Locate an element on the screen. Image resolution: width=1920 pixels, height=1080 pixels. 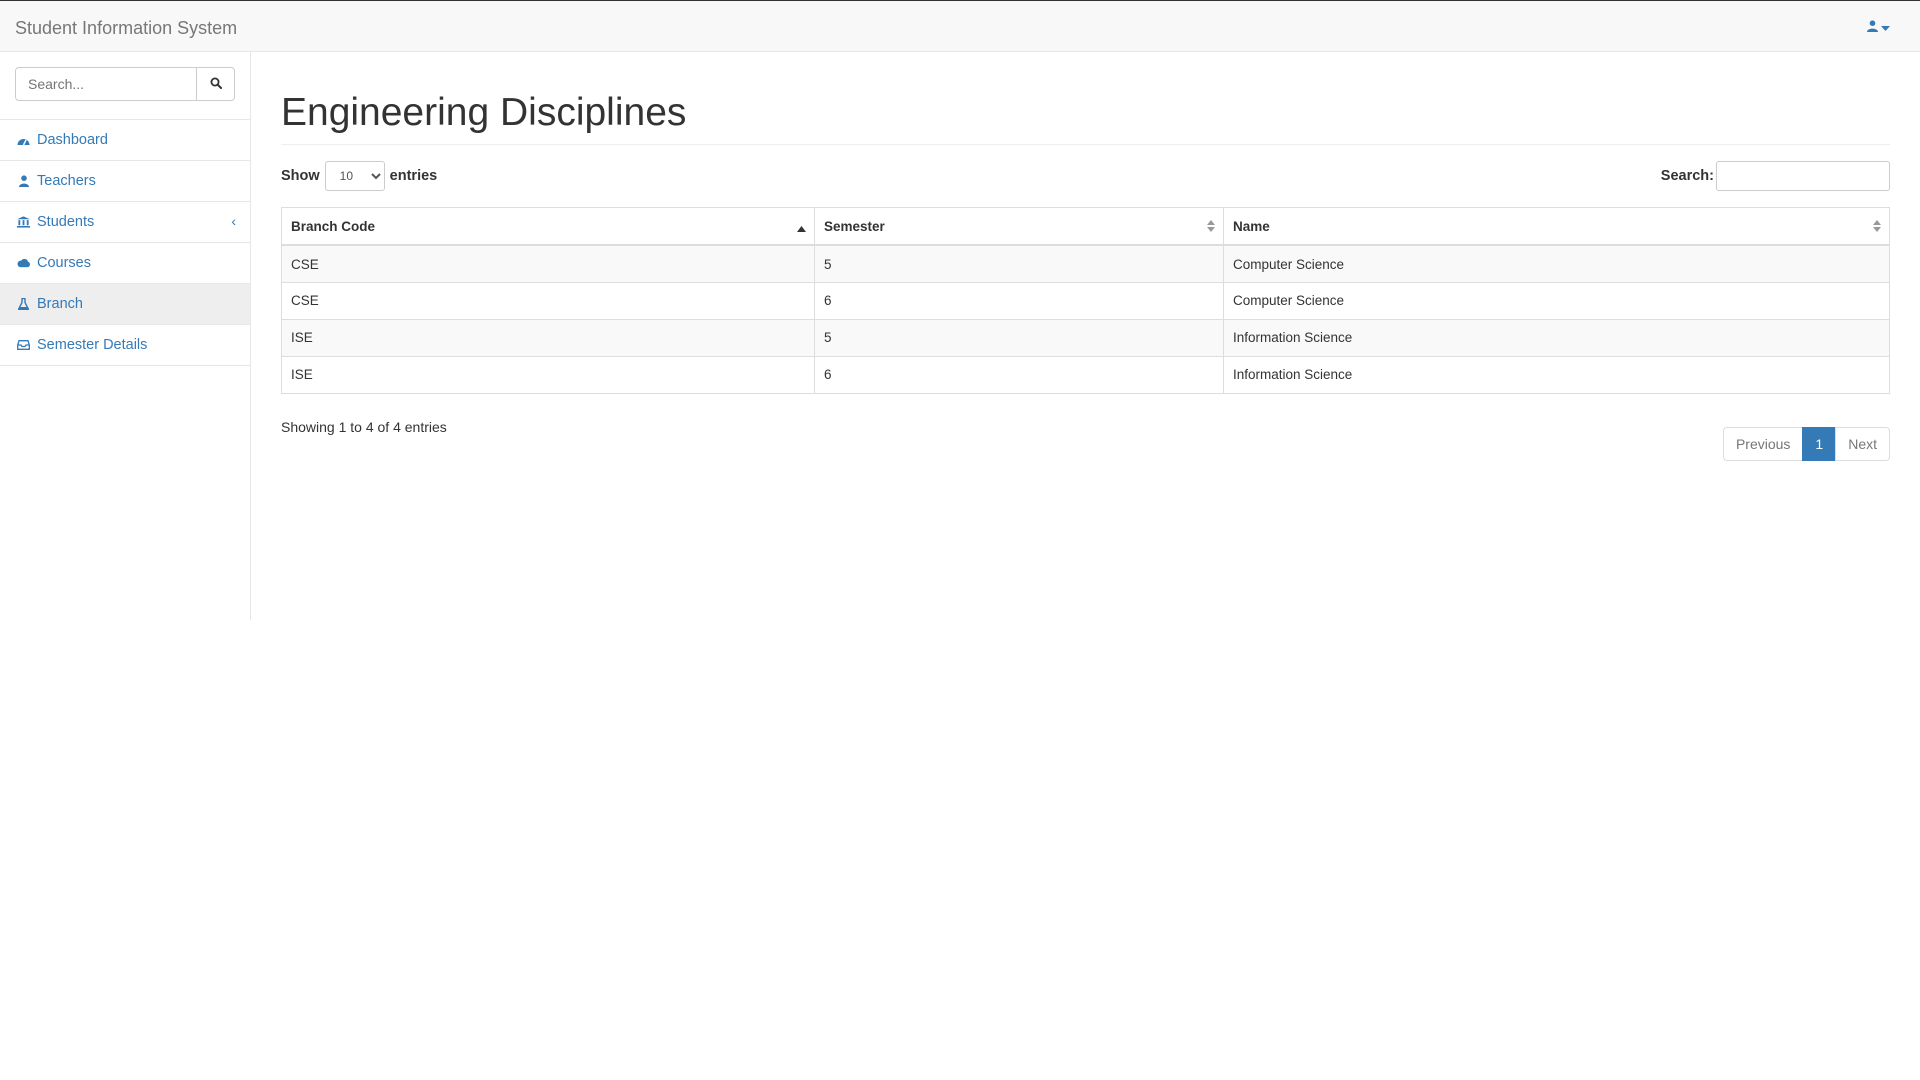
table-row: CSE 6 Computer Science is located at coordinates (1085, 300).